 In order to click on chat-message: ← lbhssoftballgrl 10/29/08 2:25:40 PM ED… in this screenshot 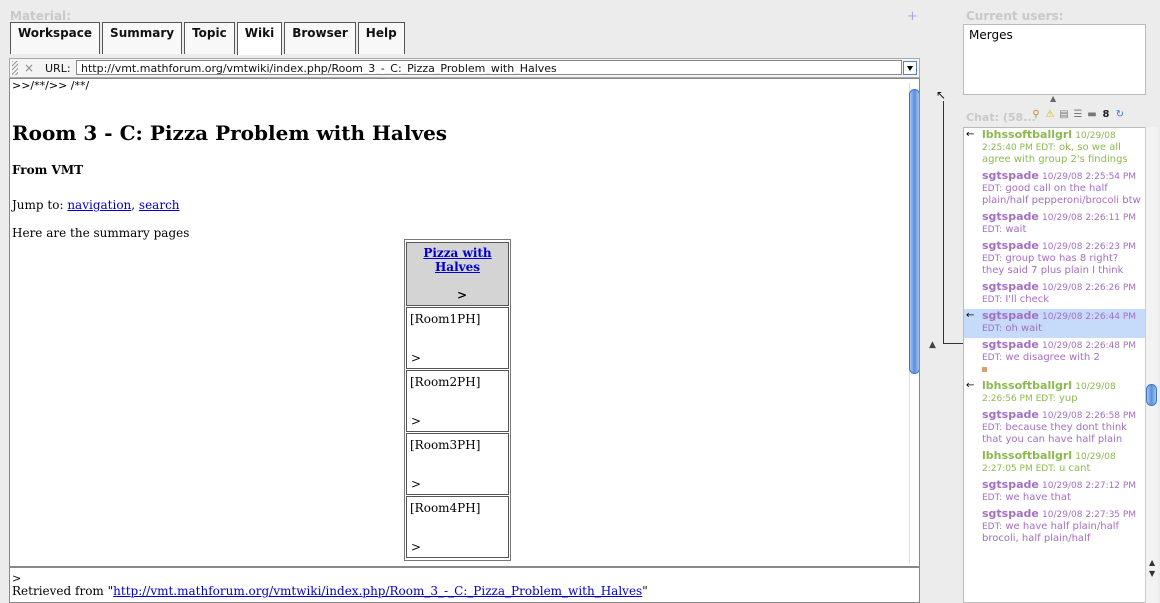, I will do `click(1054, 148)`.